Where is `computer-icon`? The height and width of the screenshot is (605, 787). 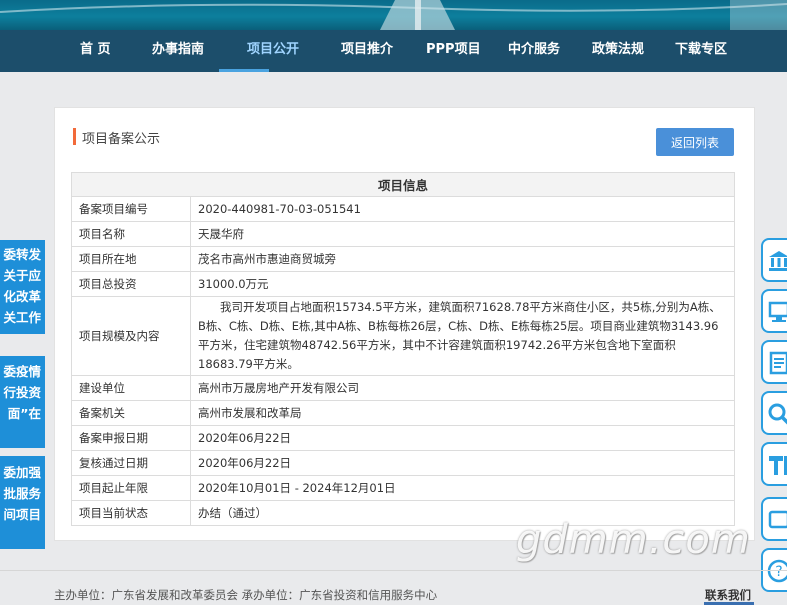 computer-icon is located at coordinates (777, 311).